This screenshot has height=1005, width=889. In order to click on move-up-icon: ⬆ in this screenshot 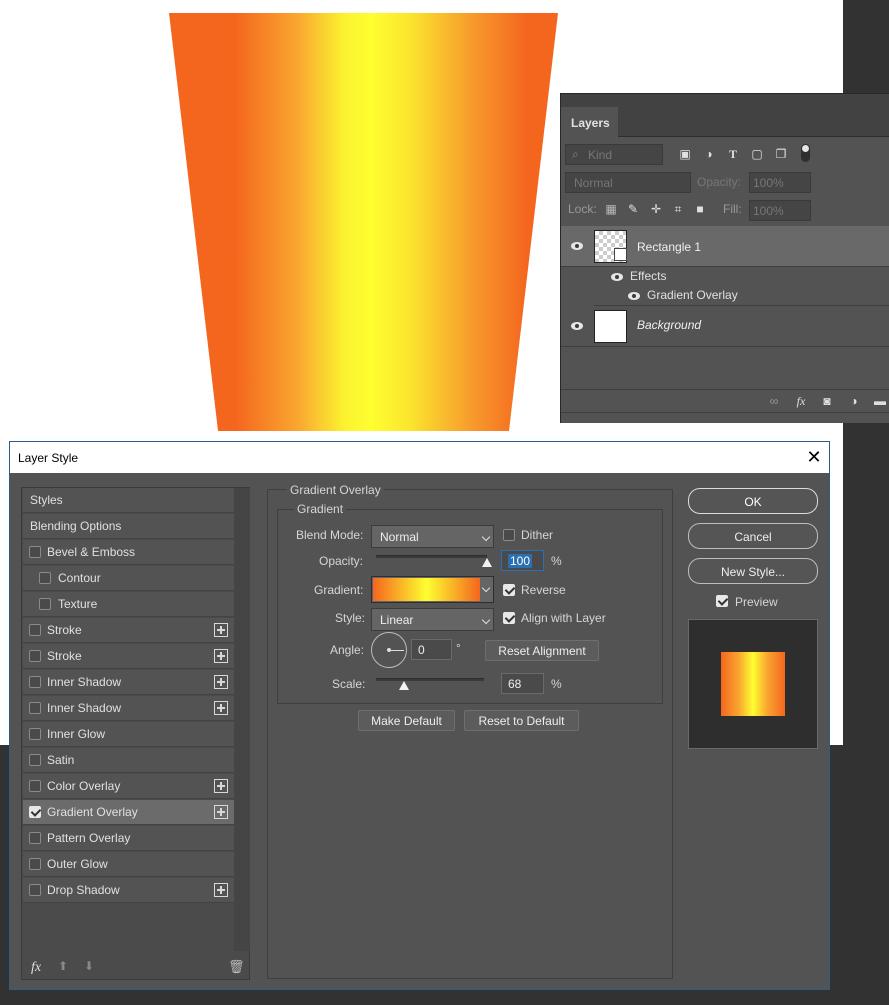, I will do `click(63, 966)`.